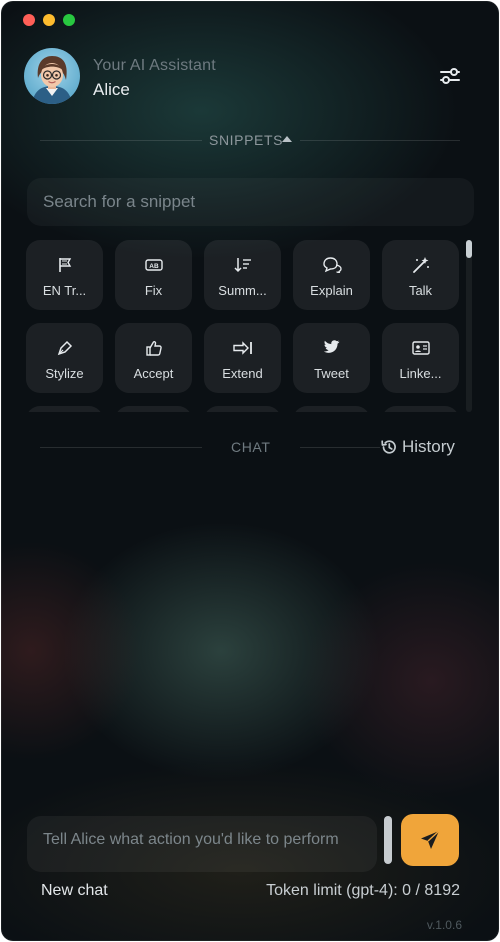  Describe the element at coordinates (331, 358) in the screenshot. I see `snippet-tile: Tweet` at that location.